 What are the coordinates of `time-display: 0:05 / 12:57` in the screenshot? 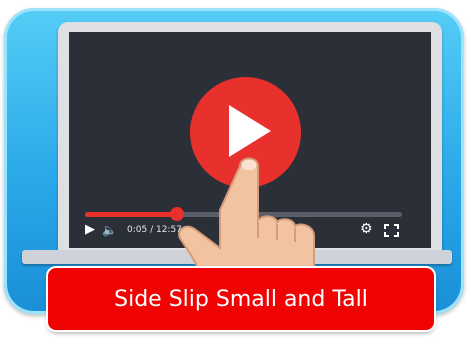 It's located at (154, 230).